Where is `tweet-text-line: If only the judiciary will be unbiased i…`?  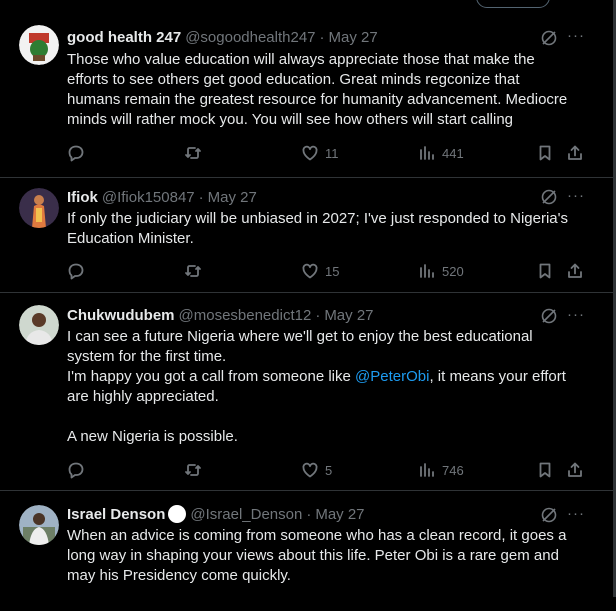 tweet-text-line: If only the judiciary will be unbiased i… is located at coordinates (318, 218).